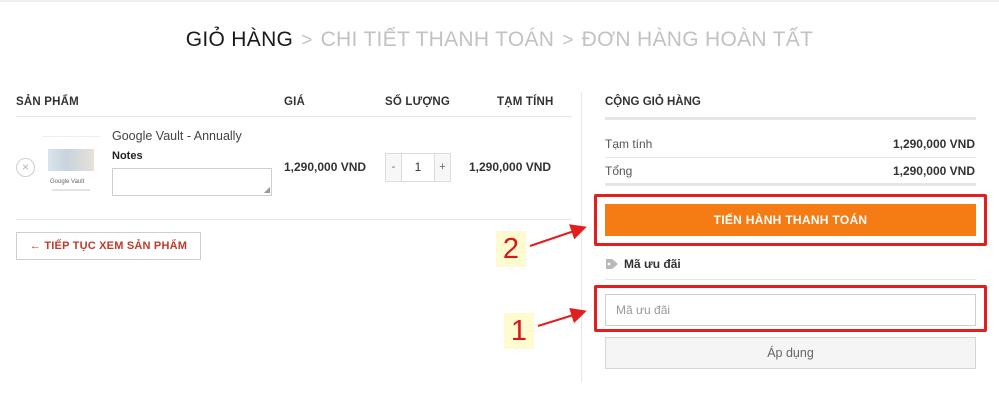 This screenshot has height=401, width=999. What do you see at coordinates (790, 353) in the screenshot?
I see `apply-coupon-button: Áp dụng` at bounding box center [790, 353].